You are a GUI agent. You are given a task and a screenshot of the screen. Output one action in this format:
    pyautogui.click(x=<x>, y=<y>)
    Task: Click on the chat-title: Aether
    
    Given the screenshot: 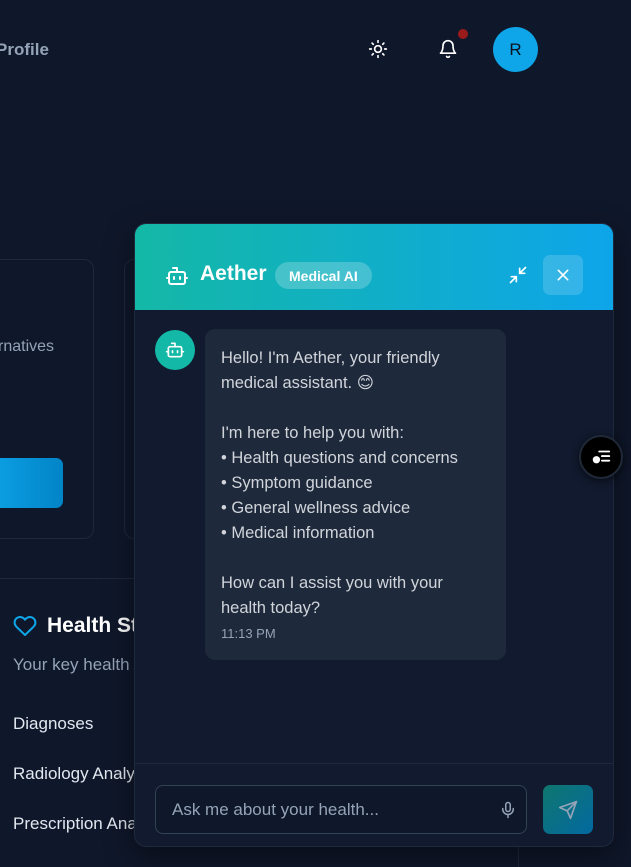 What is the action you would take?
    pyautogui.click(x=233, y=273)
    